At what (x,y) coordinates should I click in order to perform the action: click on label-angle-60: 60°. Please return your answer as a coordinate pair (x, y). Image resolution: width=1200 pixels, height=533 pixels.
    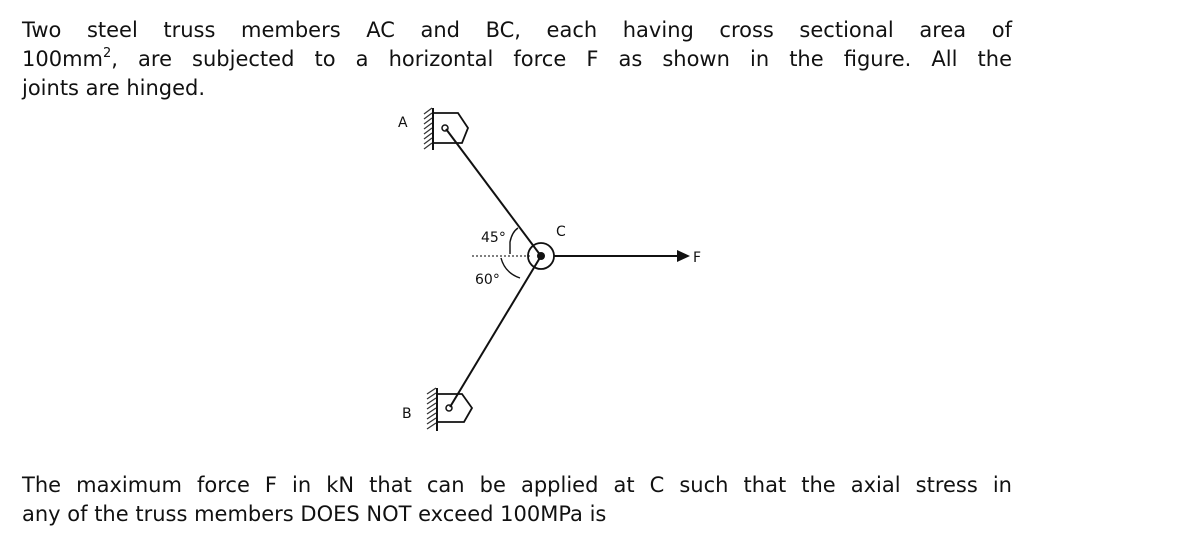
    Looking at the image, I should click on (487, 280).